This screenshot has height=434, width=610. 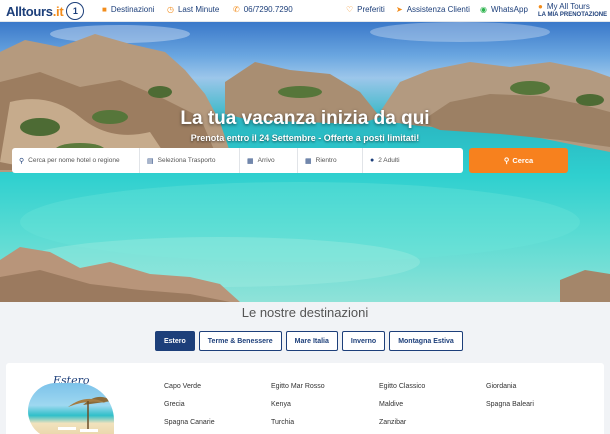 I want to click on destinations-column-1: Capo Verde Grecia Spagna Canarie, so click(x=189, y=408).